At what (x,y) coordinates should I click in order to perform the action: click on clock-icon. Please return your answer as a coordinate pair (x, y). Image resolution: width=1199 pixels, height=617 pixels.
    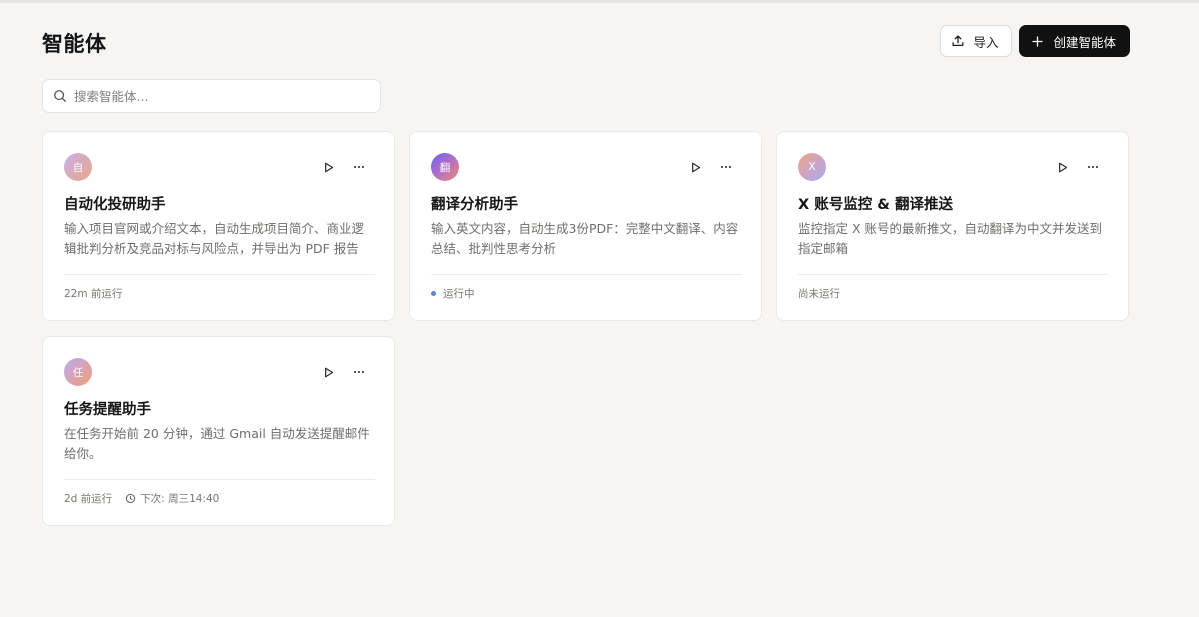
    Looking at the image, I should click on (130, 498).